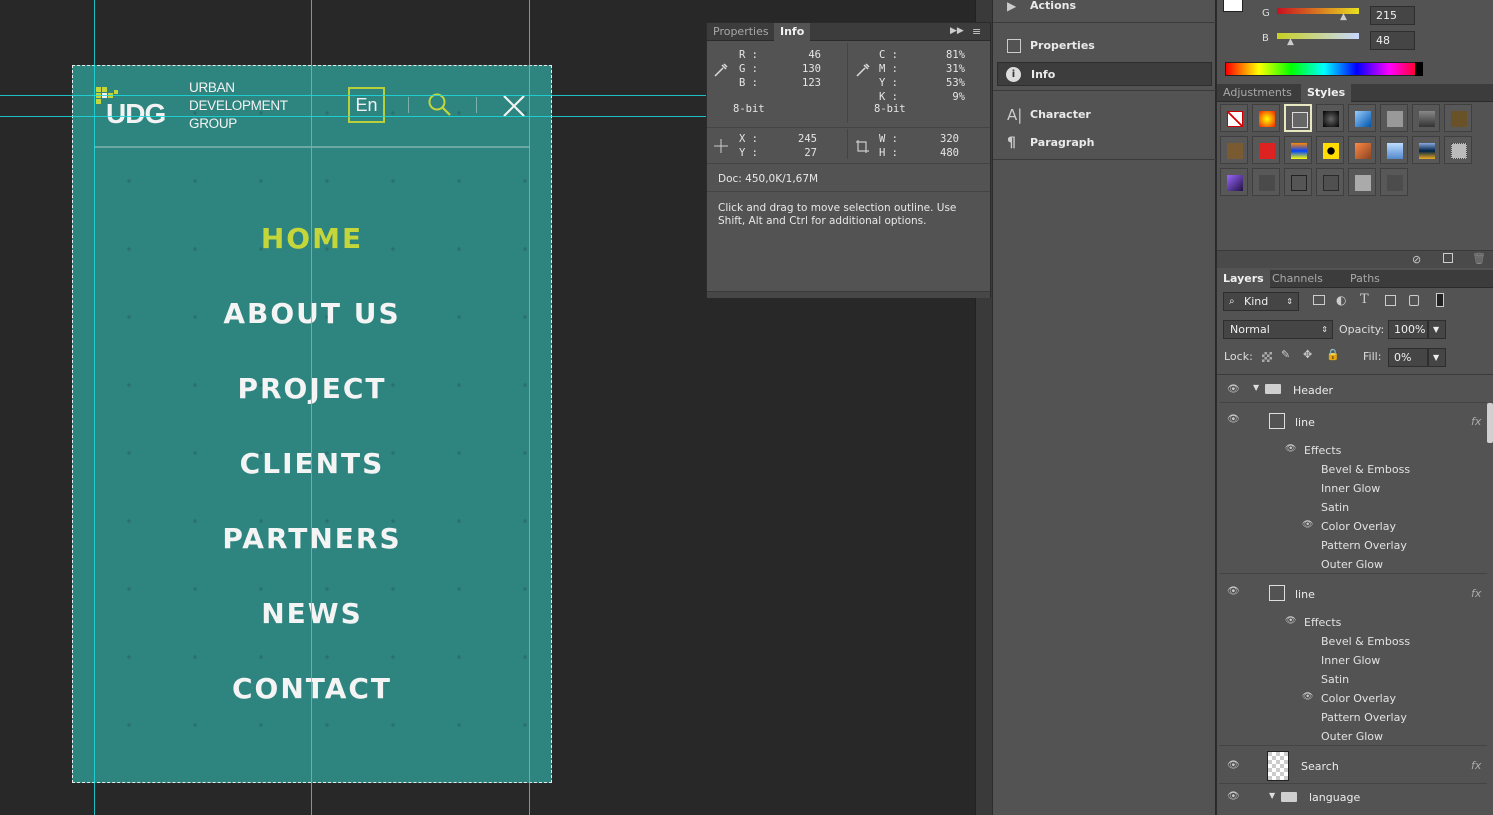  I want to click on nav-news: NEWS, so click(312, 613).